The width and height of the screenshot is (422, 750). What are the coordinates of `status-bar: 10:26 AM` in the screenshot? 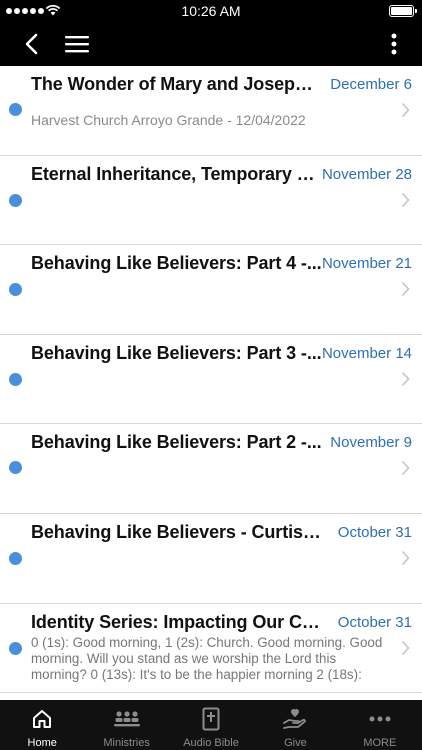 It's located at (211, 11).